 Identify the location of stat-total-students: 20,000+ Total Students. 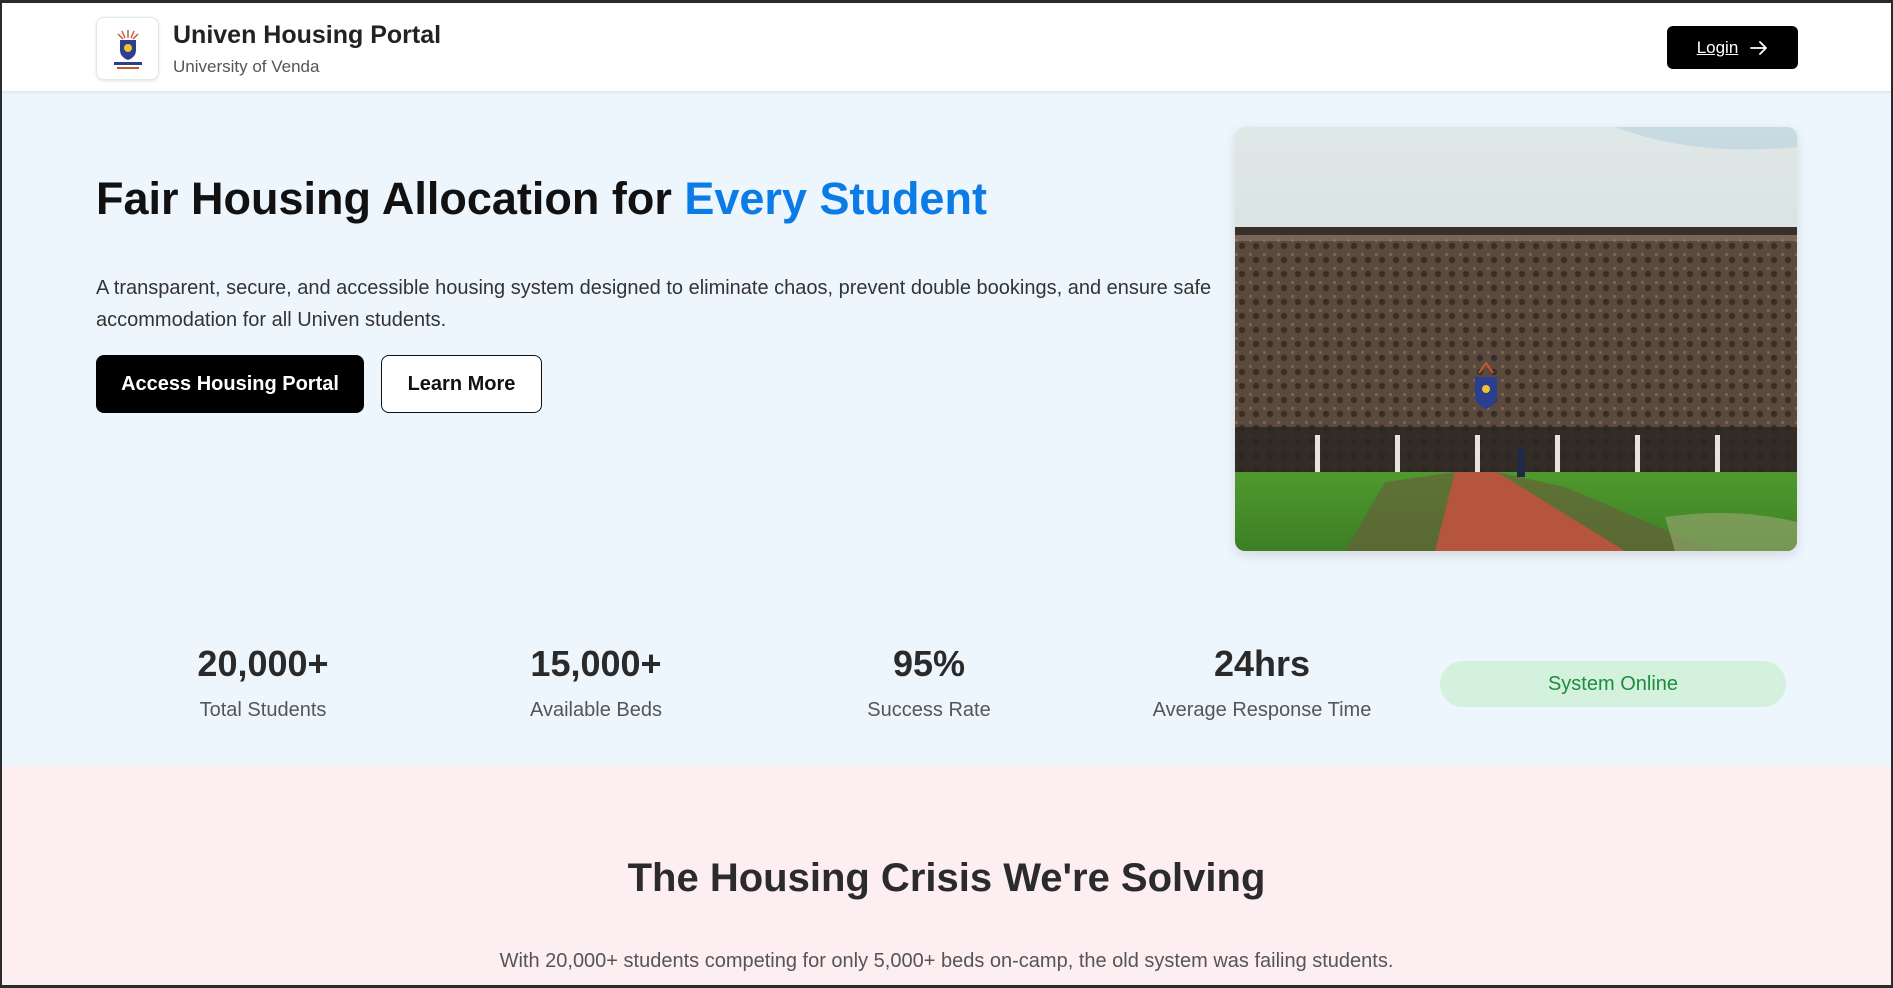
(263, 682).